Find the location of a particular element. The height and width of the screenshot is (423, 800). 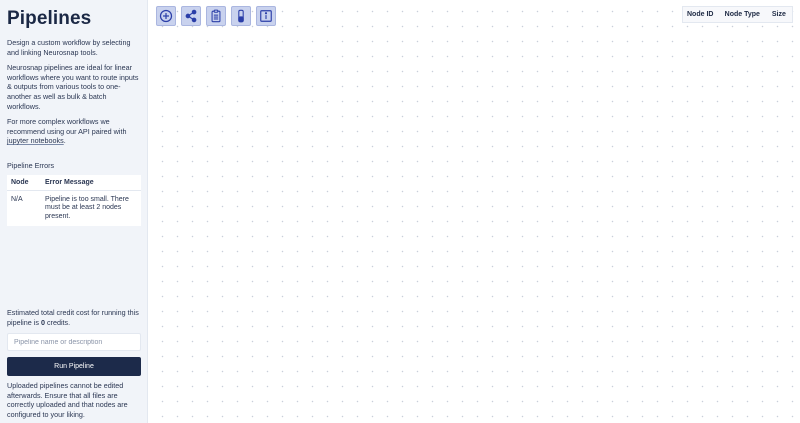

pipeline-errors-label: Pipeline Errors is located at coordinates (31, 165).